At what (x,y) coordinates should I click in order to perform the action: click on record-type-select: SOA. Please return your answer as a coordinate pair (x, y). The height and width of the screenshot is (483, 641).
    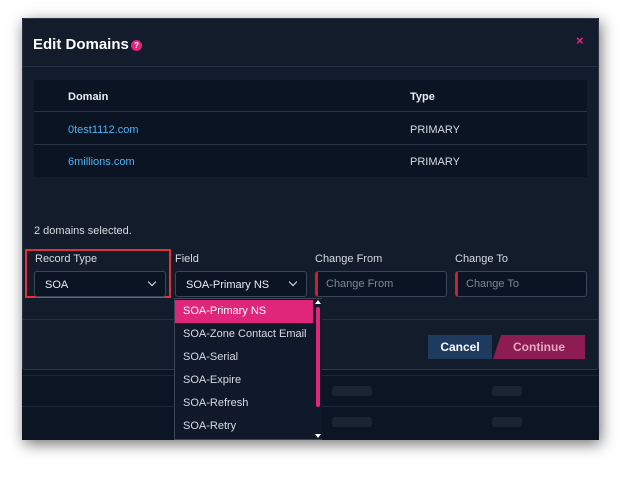
    Looking at the image, I should click on (100, 284).